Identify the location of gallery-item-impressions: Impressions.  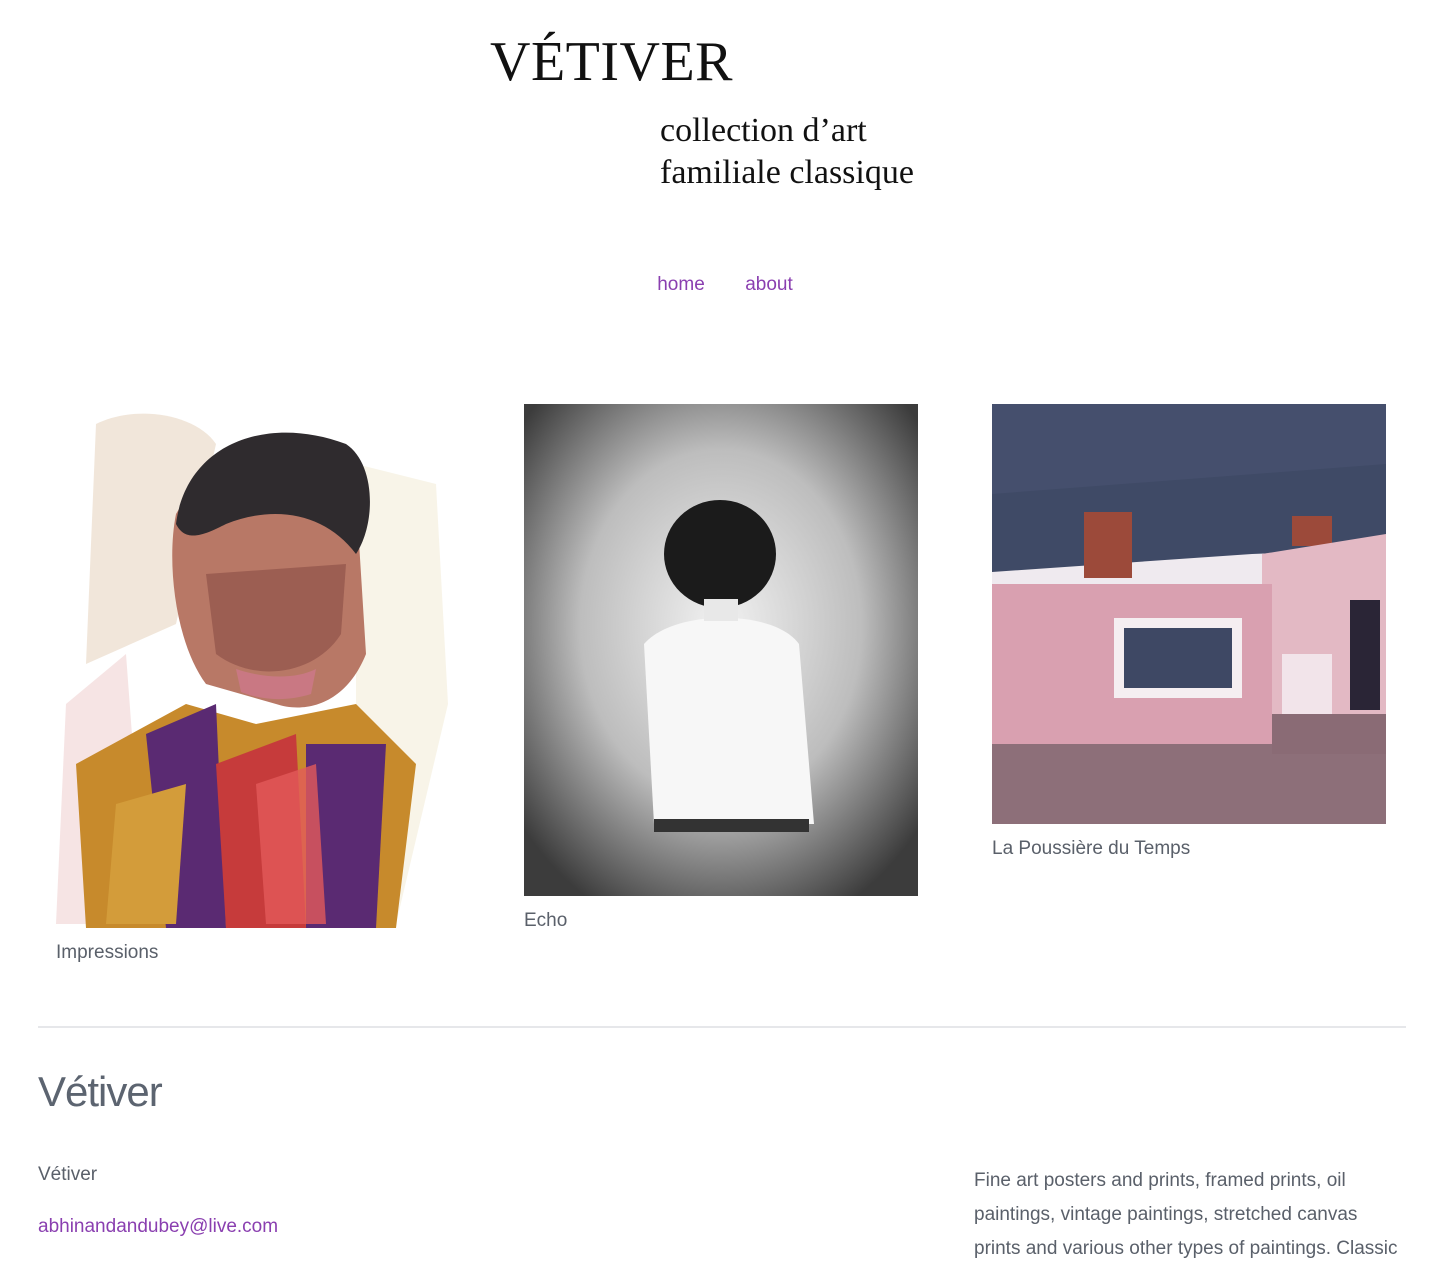
(254, 684).